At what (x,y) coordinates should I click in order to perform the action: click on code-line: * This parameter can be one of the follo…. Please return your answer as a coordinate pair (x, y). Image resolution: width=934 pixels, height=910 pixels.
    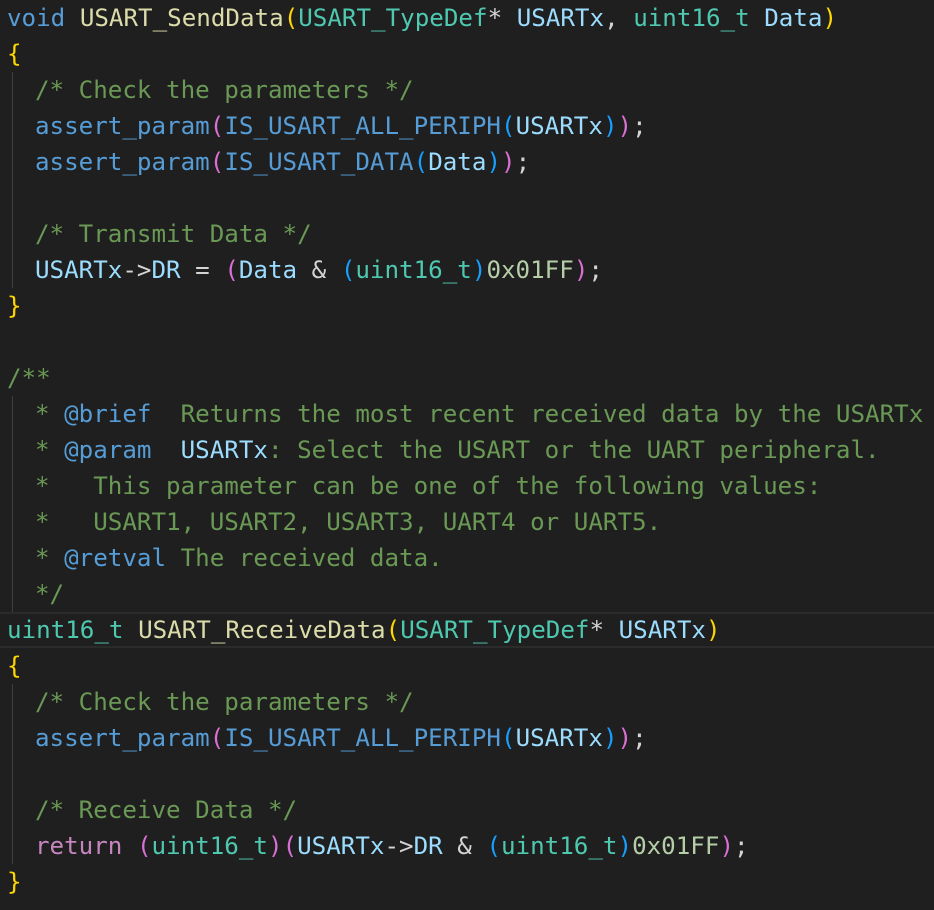
    Looking at the image, I should click on (467, 486).